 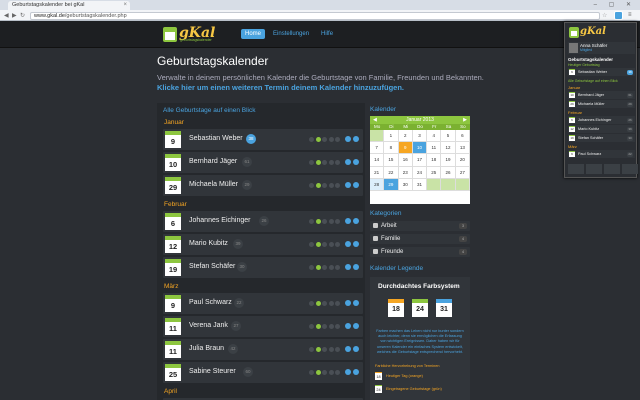 I want to click on calendar-day: 16, so click(x=405, y=160).